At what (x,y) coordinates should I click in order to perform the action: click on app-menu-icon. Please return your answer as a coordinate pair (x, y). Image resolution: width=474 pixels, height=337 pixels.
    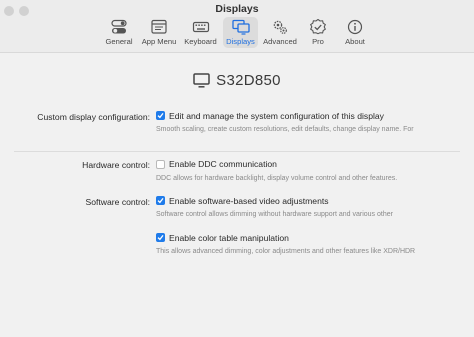
    Looking at the image, I should click on (159, 26).